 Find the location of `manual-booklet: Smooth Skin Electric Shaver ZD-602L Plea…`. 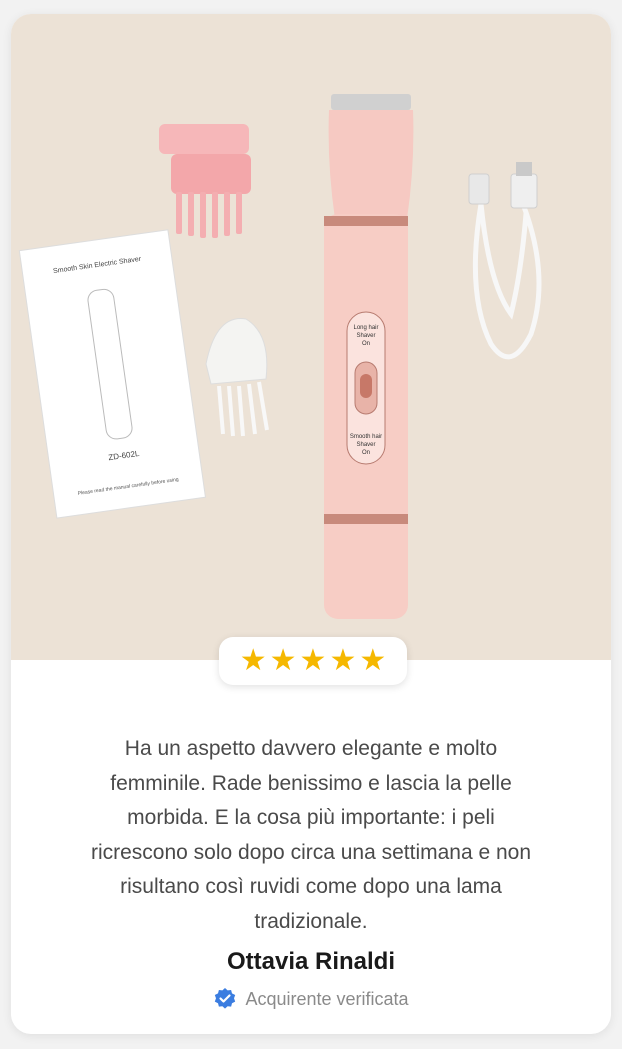

manual-booklet: Smooth Skin Electric Shaver ZD-602L Plea… is located at coordinates (112, 374).